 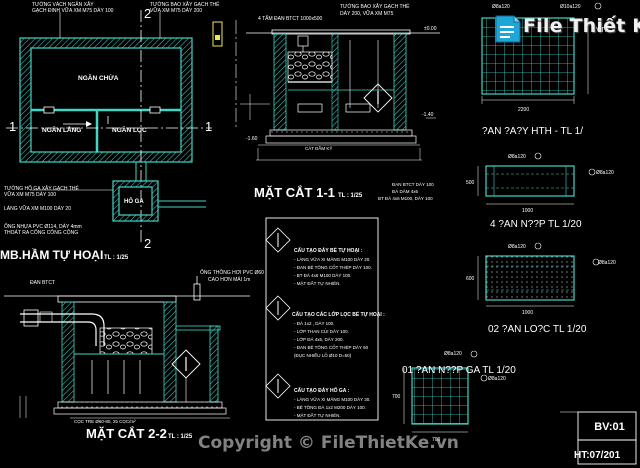 What do you see at coordinates (338, 314) in the screenshot?
I see `legend-heading-2: CẤU TẠO CÁC LỚP LỌC BỂ TỰ HOẠI :` at bounding box center [338, 314].